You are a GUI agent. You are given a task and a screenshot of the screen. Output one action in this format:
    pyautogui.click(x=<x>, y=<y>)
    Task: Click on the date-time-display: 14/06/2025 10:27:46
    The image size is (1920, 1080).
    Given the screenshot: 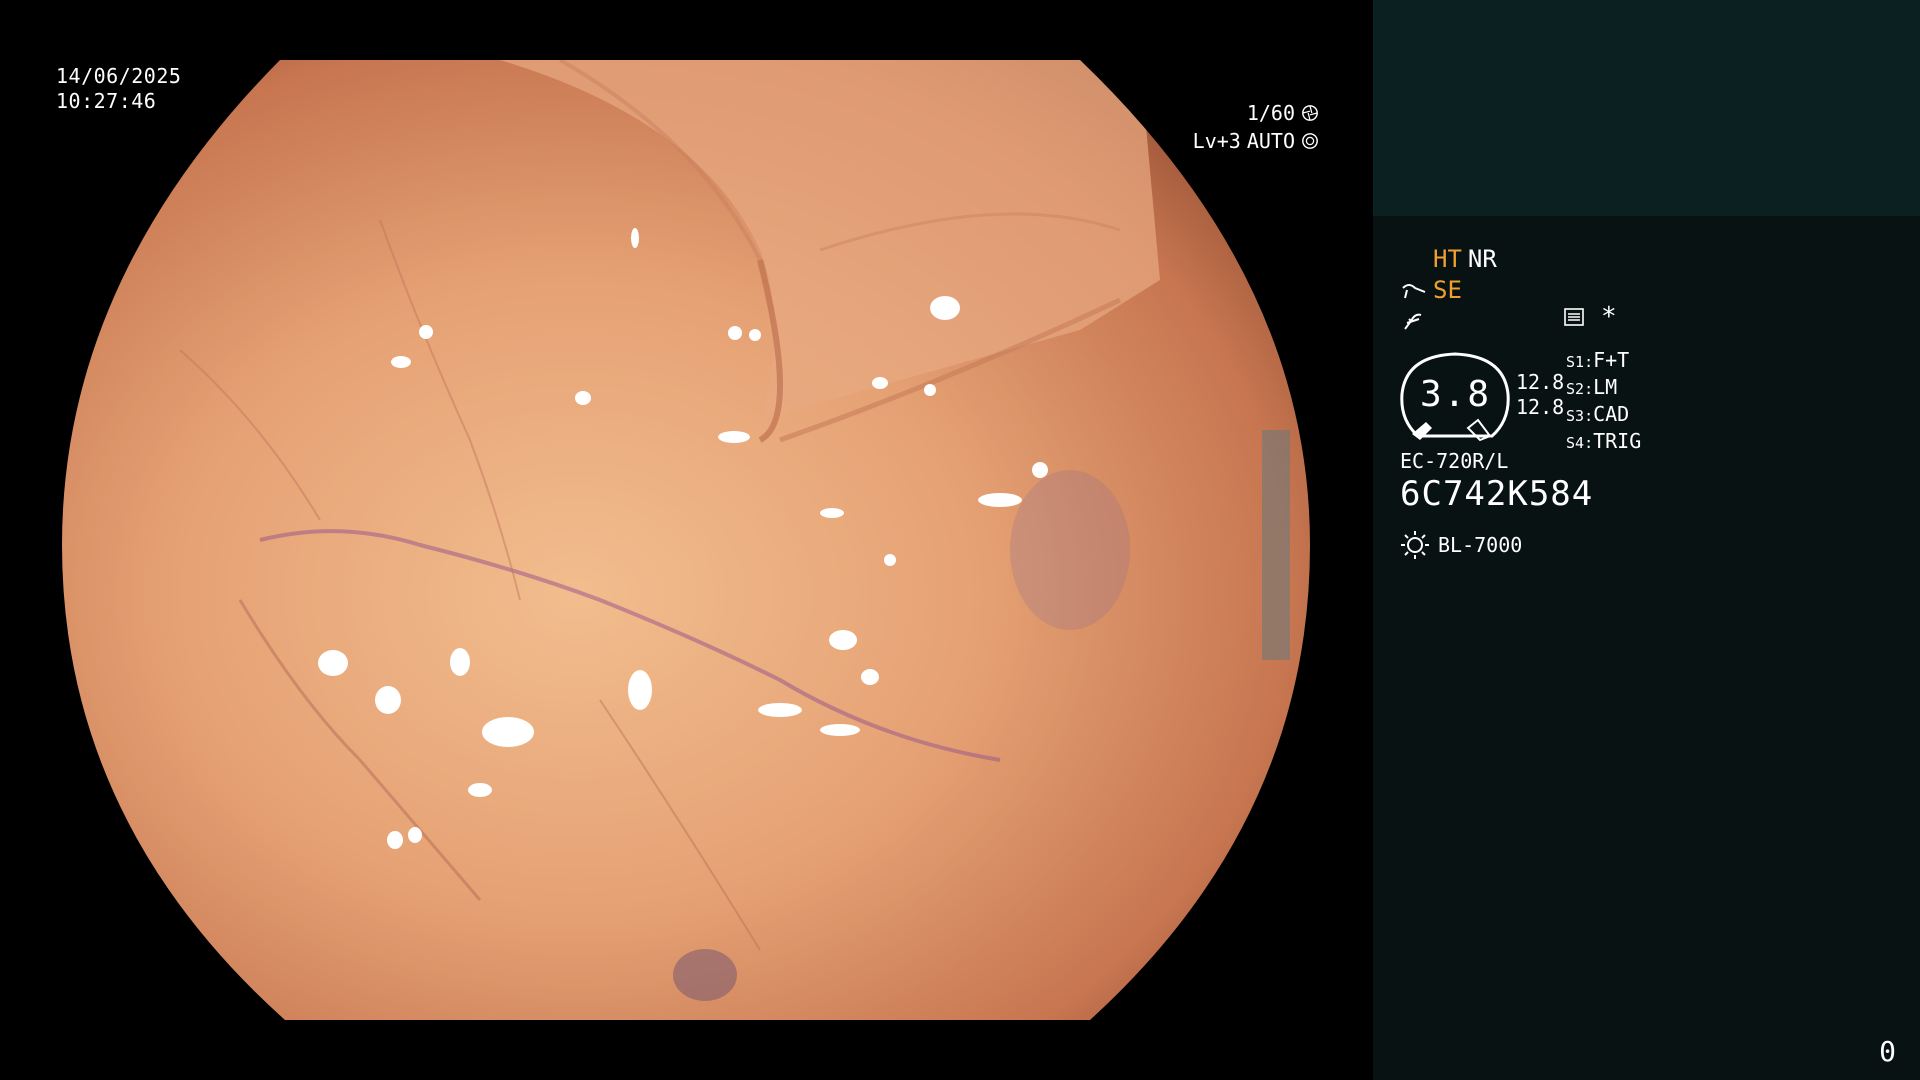 What is the action you would take?
    pyautogui.click(x=118, y=89)
    